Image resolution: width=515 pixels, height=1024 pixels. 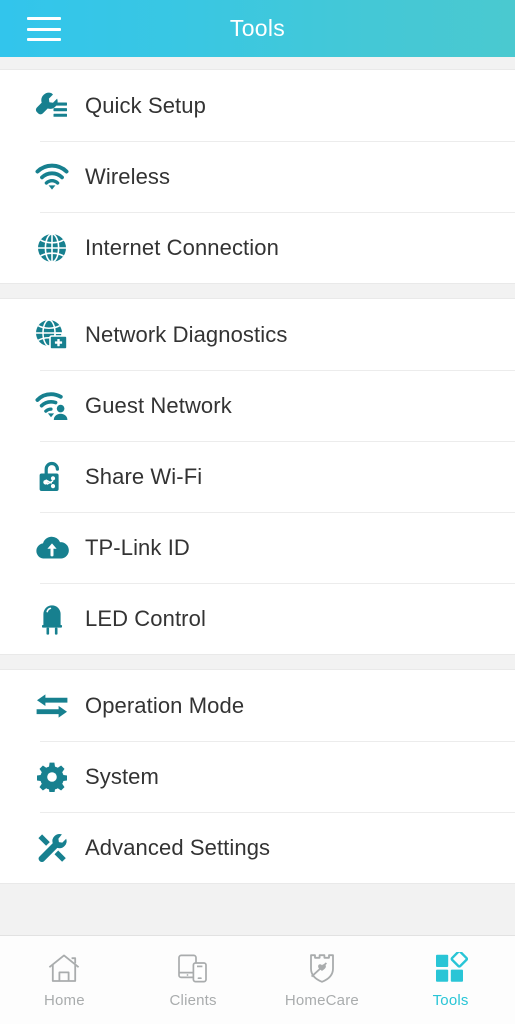 I want to click on wrench-screwdriver-icon, so click(x=52, y=848).